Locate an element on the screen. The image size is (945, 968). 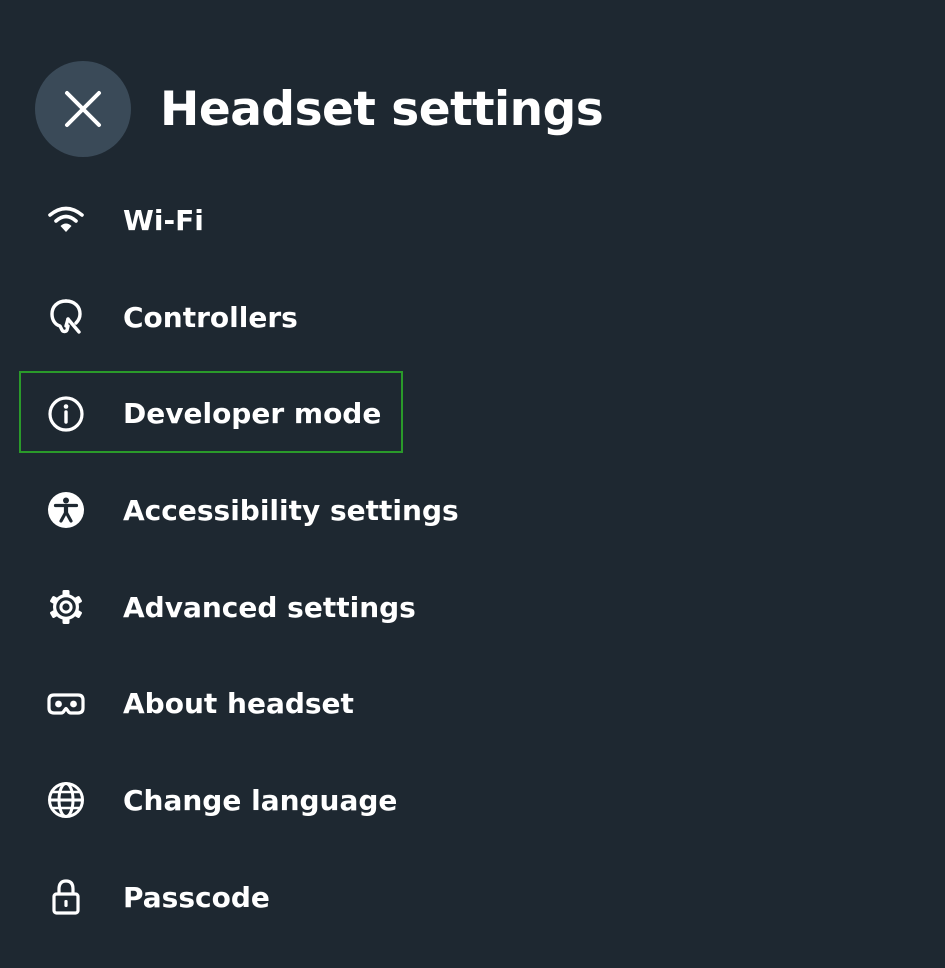
menu-item-accessibility: Accessibility settings is located at coordinates (472, 510).